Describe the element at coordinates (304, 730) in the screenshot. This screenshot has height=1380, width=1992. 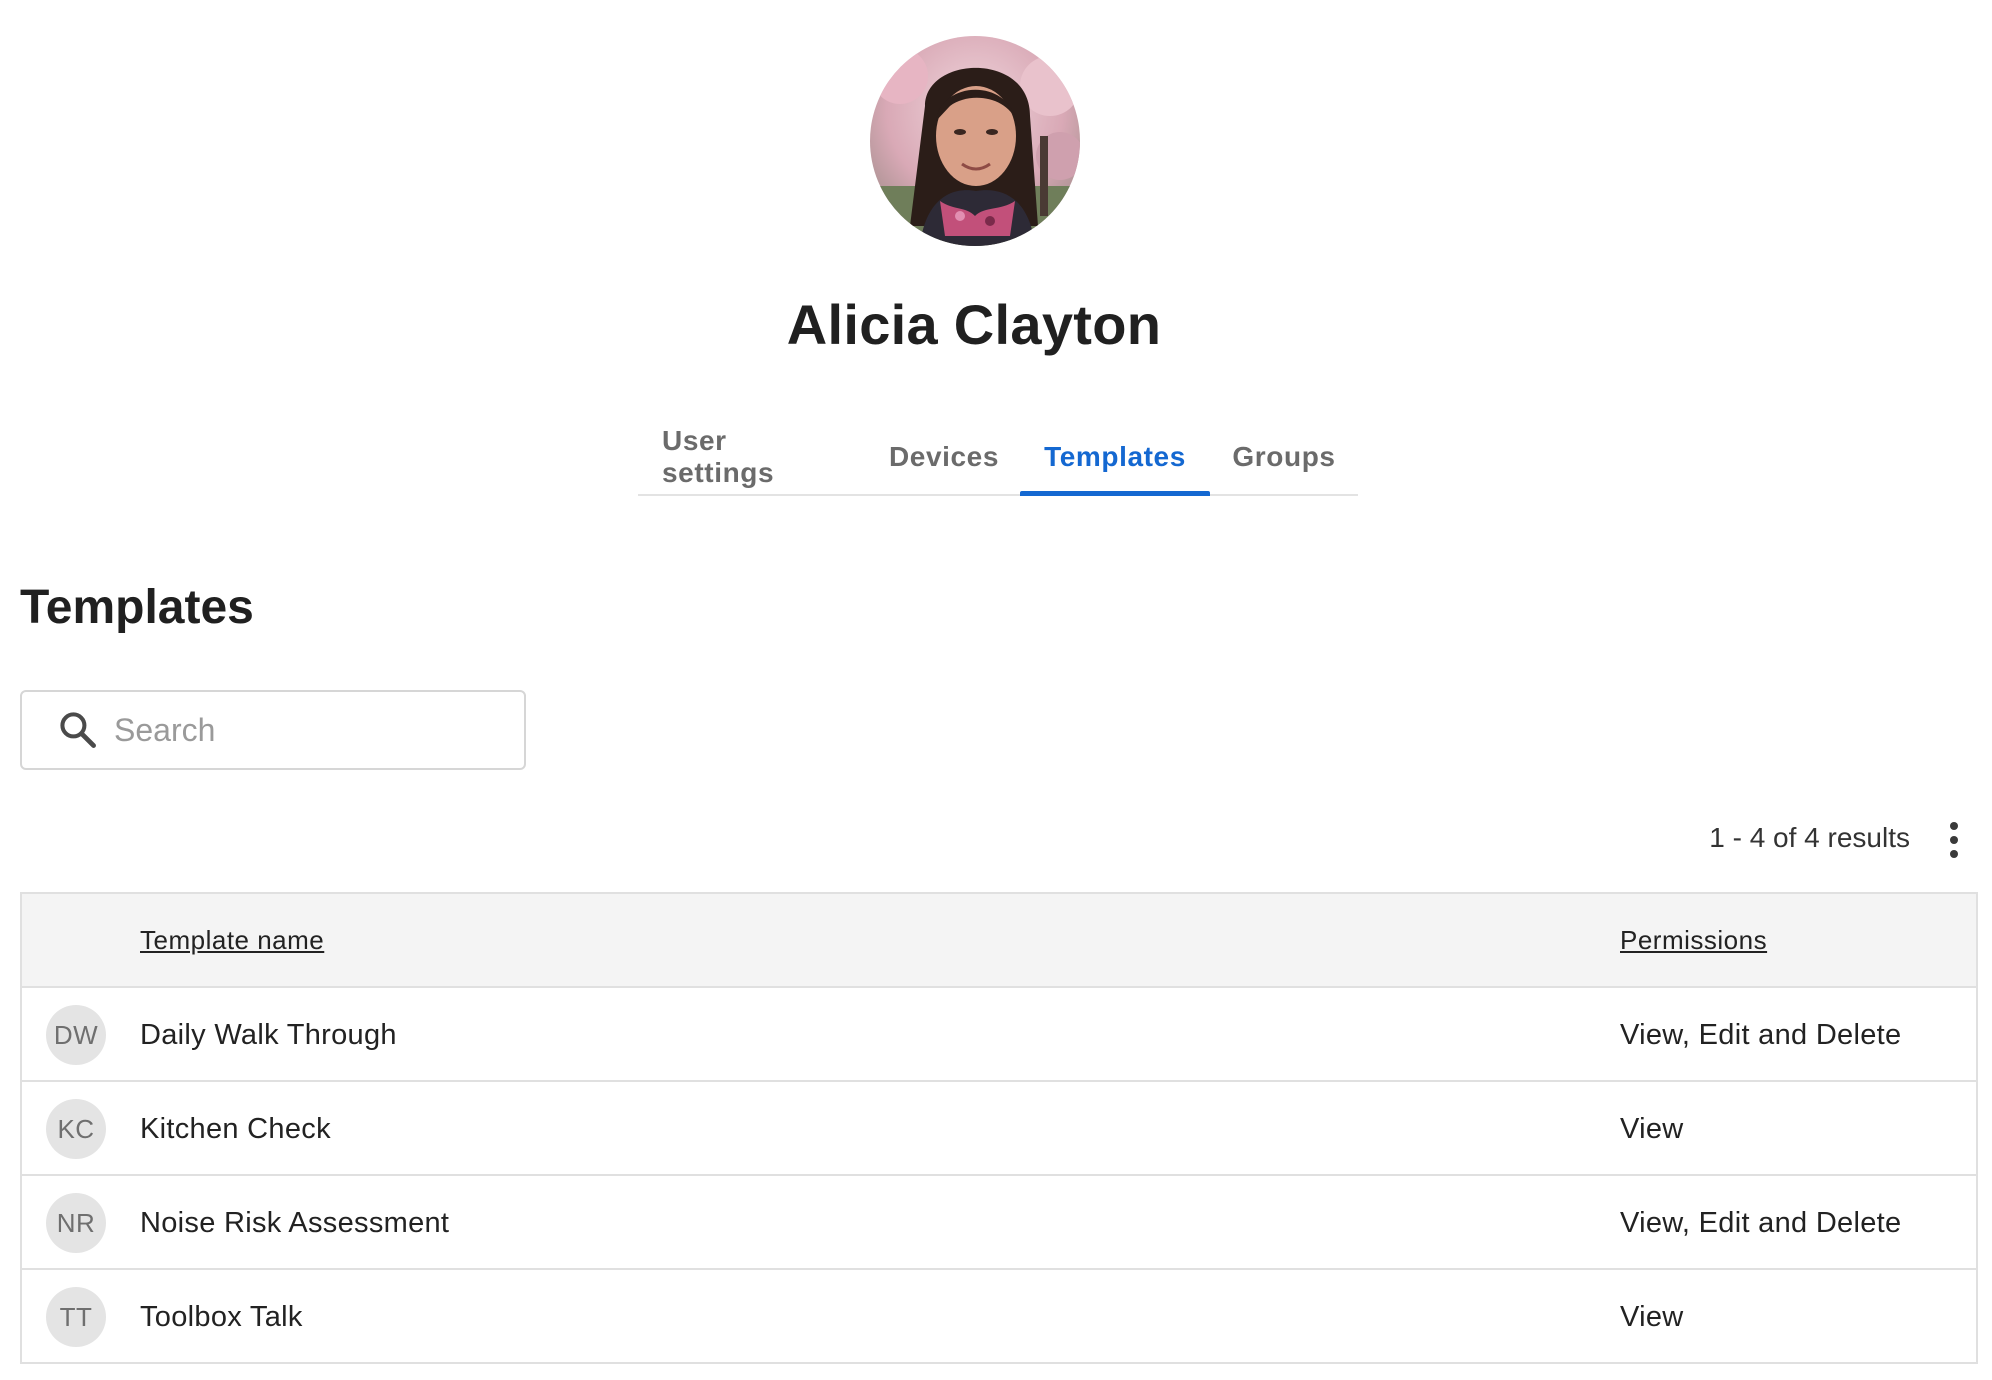
I see `search-input` at that location.